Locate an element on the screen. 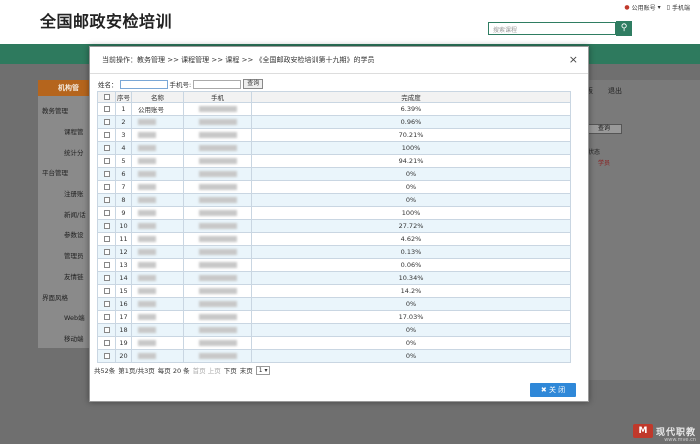 This screenshot has width=700, height=444. table-row: 2 0.96% is located at coordinates (334, 122).